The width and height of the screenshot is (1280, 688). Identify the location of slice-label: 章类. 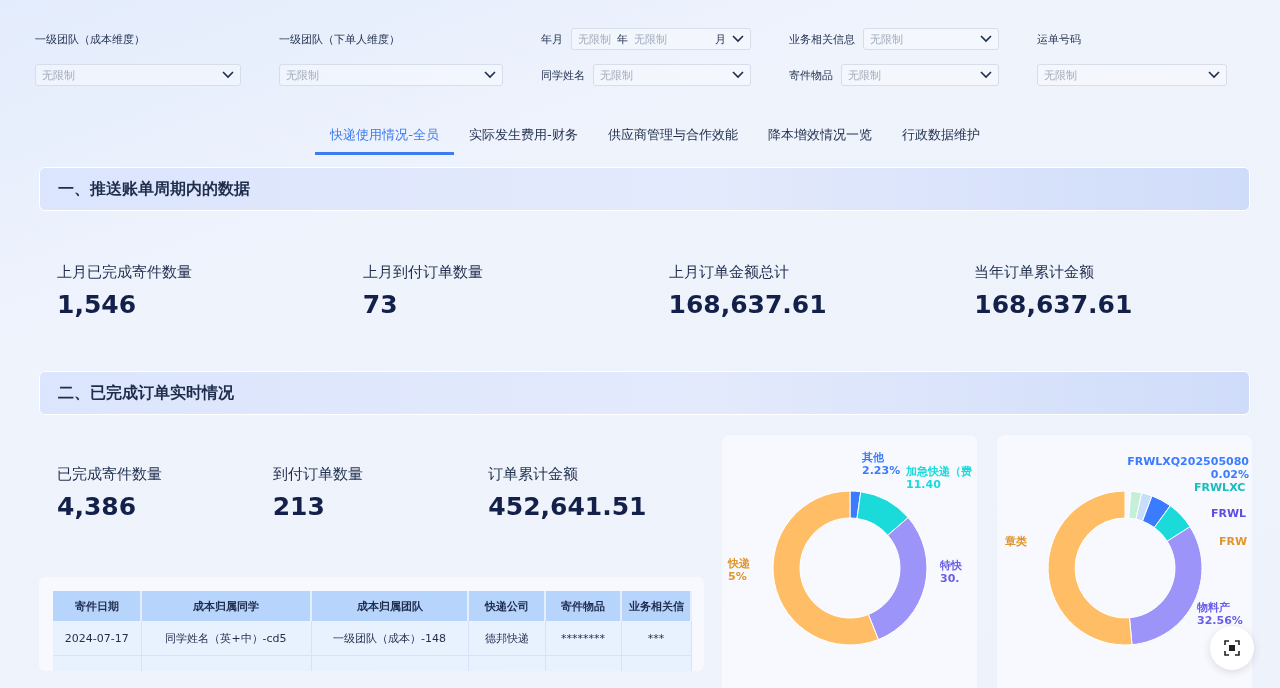
(1016, 541).